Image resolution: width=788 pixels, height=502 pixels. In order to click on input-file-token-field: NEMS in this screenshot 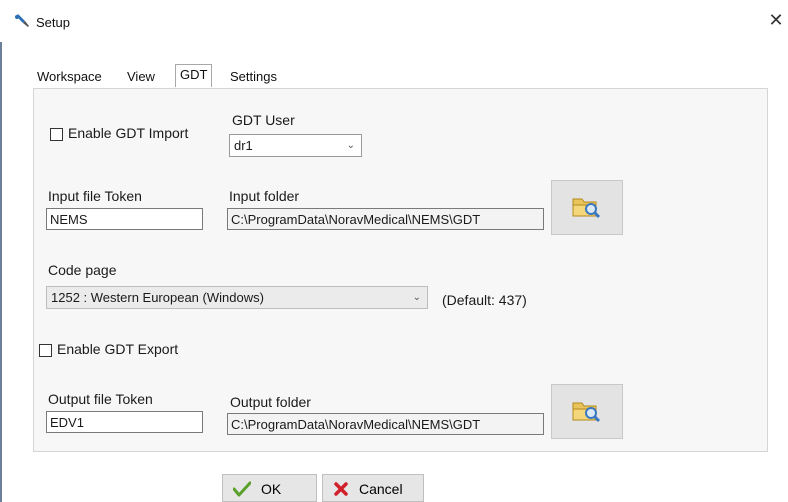, I will do `click(124, 219)`.